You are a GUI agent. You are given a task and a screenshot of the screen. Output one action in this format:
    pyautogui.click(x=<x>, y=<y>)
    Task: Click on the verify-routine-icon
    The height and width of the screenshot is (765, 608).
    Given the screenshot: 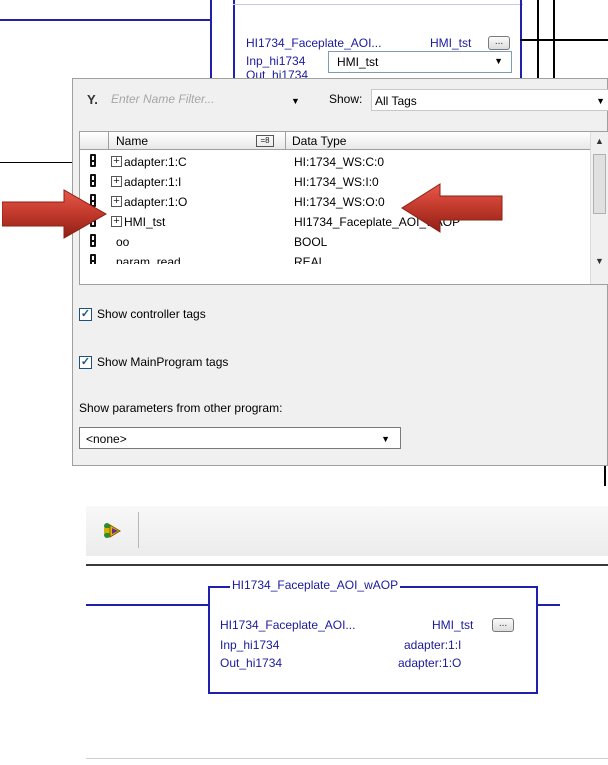 What is the action you would take?
    pyautogui.click(x=111, y=531)
    